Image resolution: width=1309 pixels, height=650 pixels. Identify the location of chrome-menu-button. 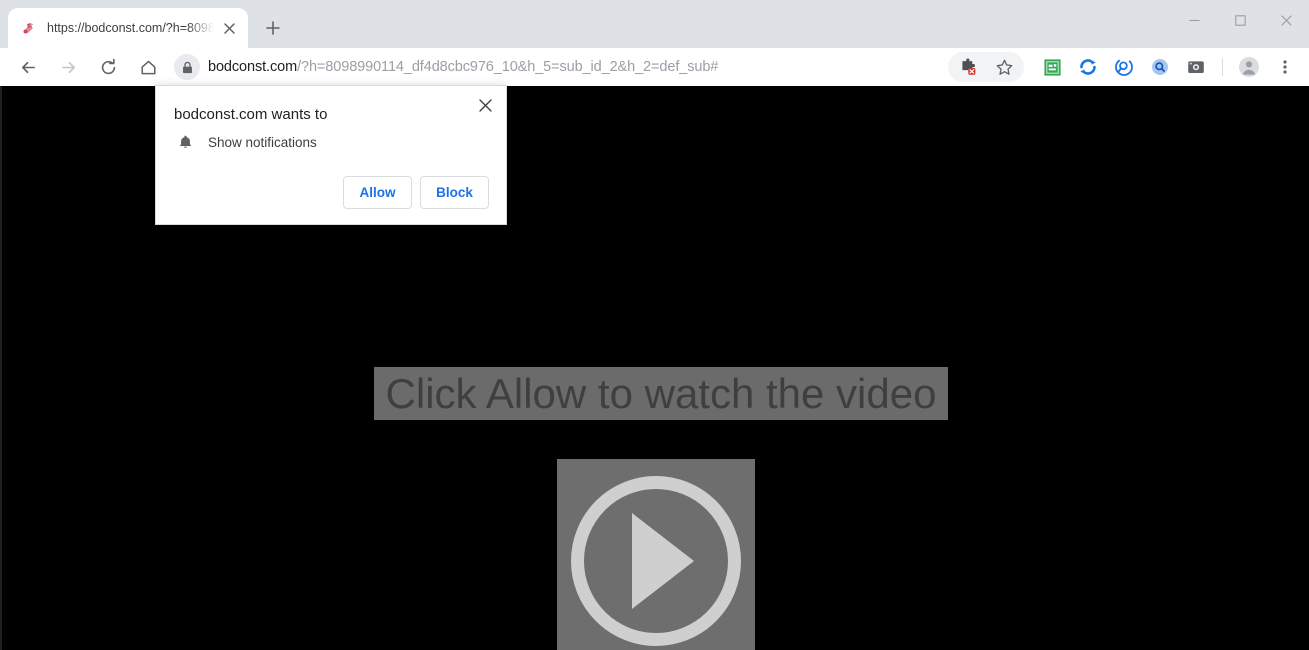
(1285, 67).